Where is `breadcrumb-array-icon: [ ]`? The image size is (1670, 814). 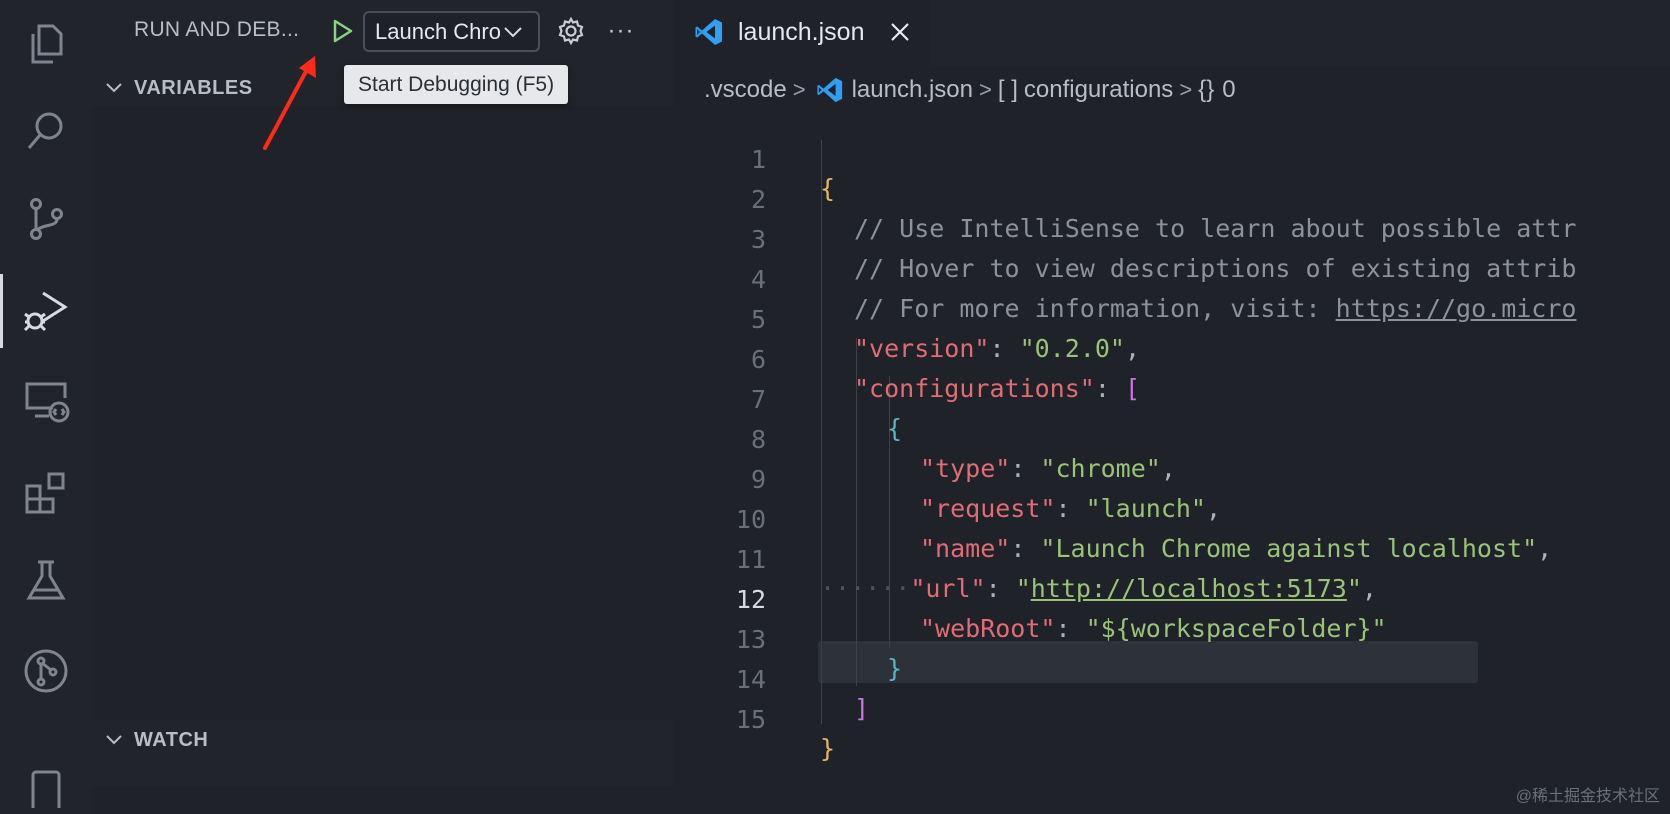 breadcrumb-array-icon: [ ] is located at coordinates (1007, 89).